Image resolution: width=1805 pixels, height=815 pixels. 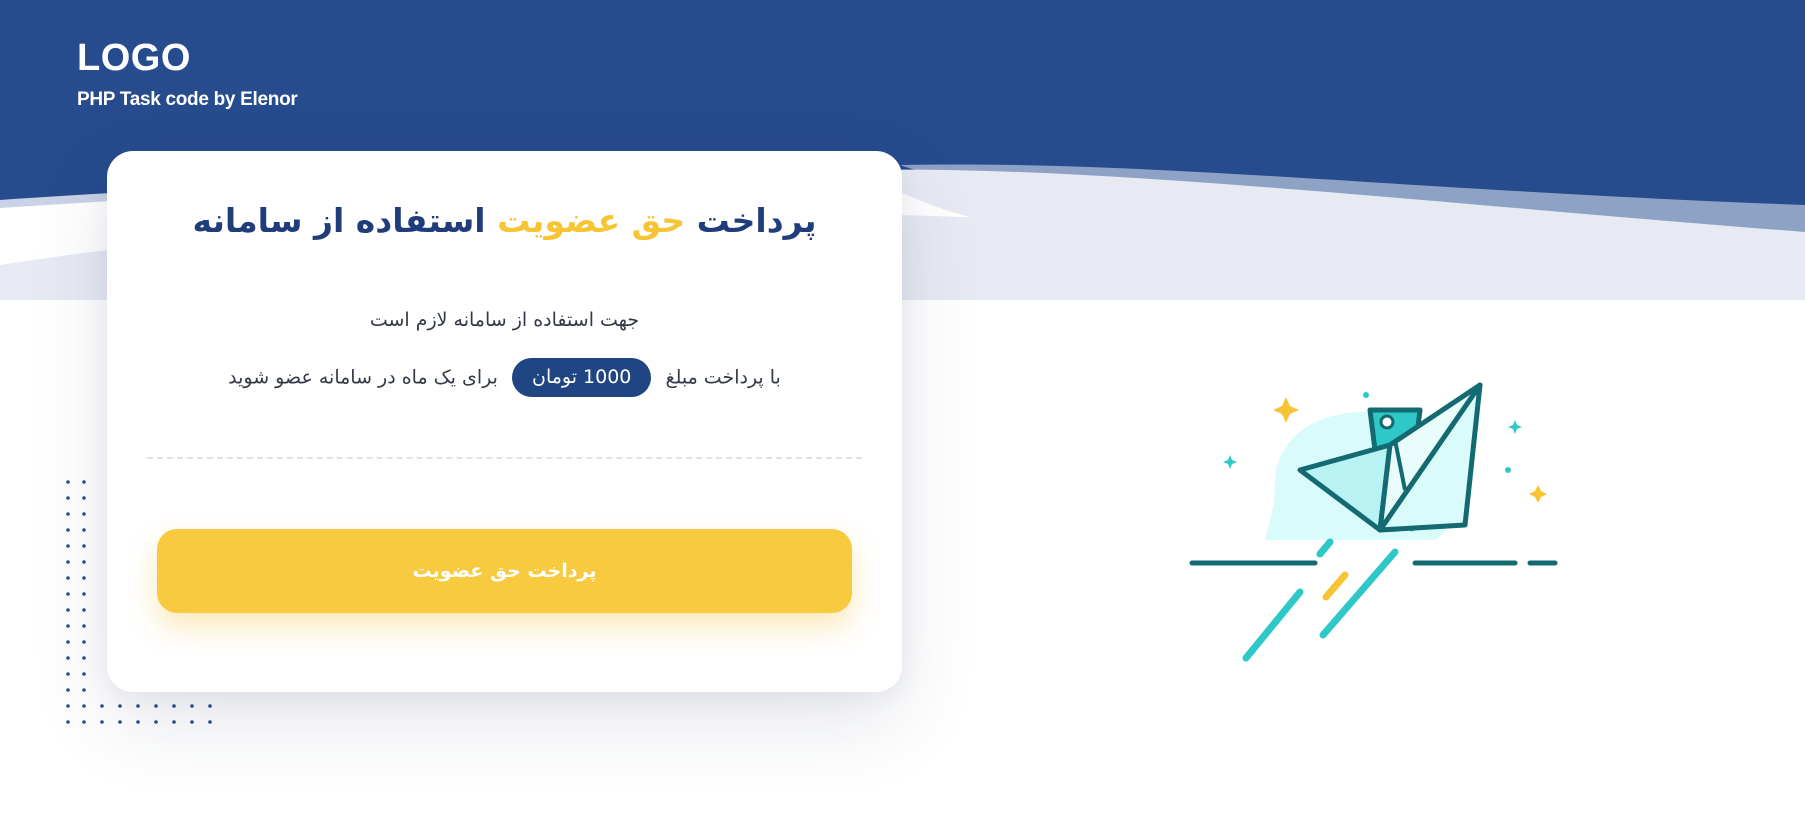 I want to click on paper-plane-icon, so click(x=1373, y=522).